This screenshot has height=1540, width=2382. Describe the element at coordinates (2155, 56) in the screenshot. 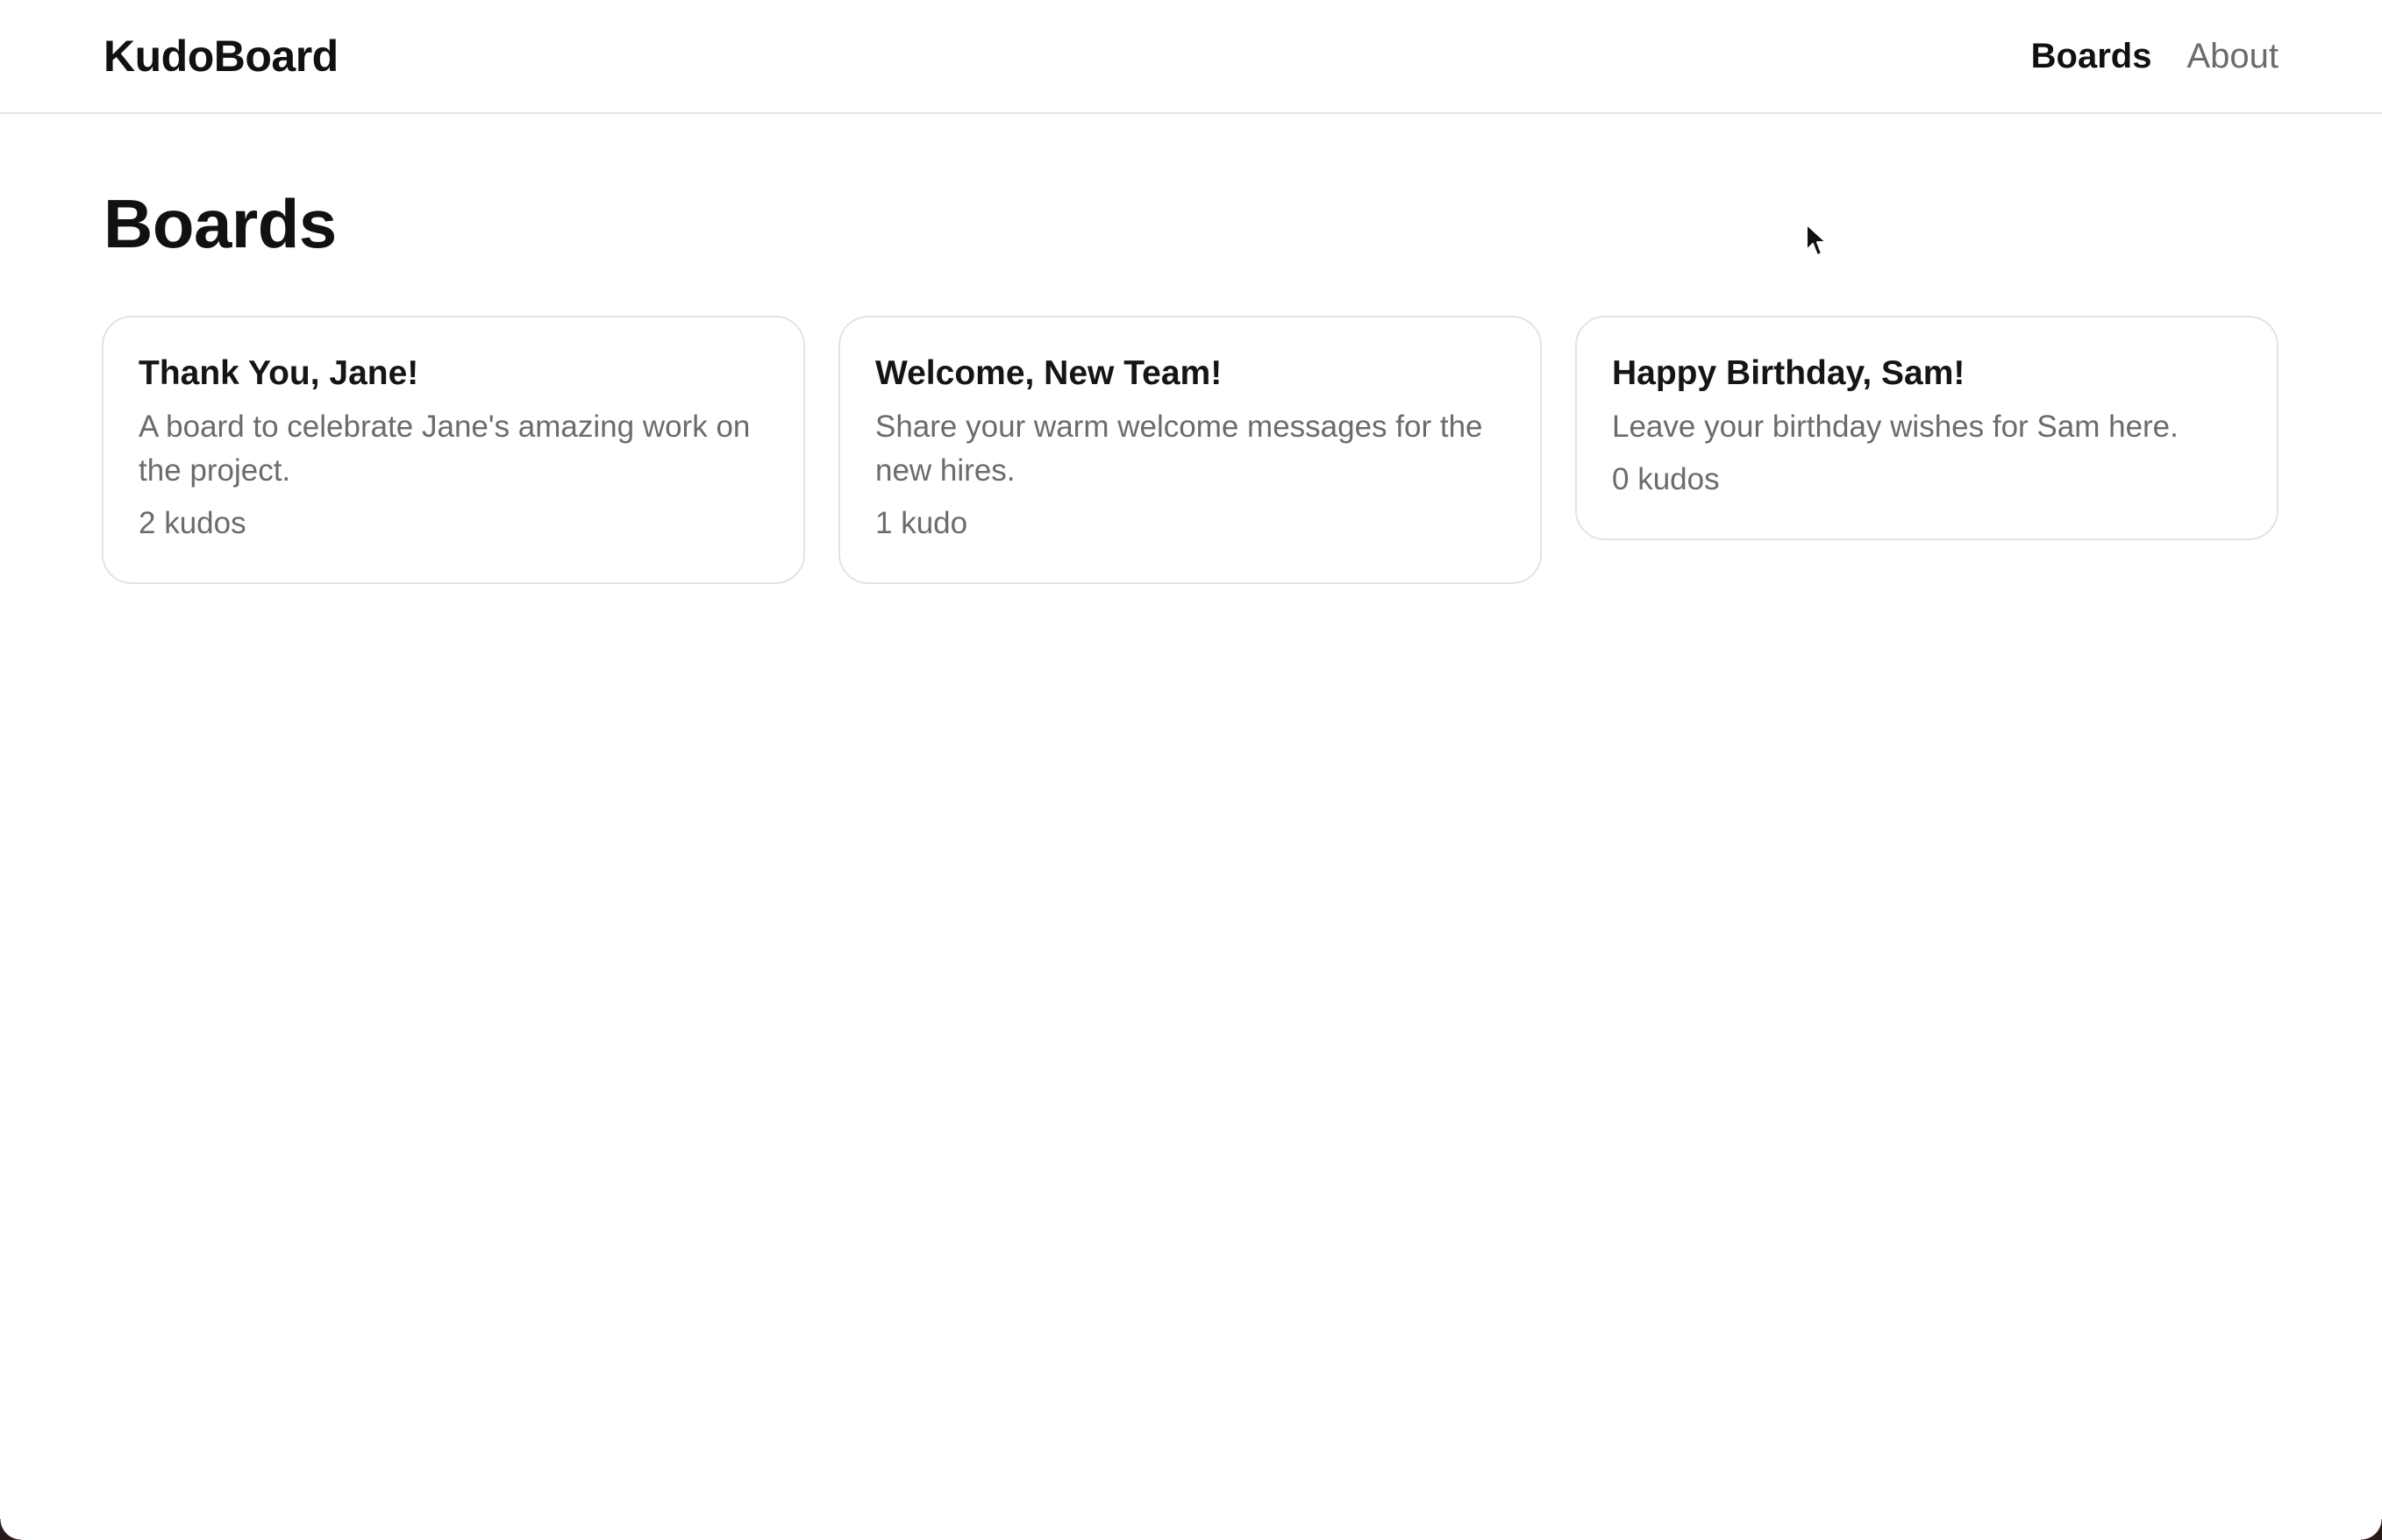

I see `main-navigation: Boards About` at that location.